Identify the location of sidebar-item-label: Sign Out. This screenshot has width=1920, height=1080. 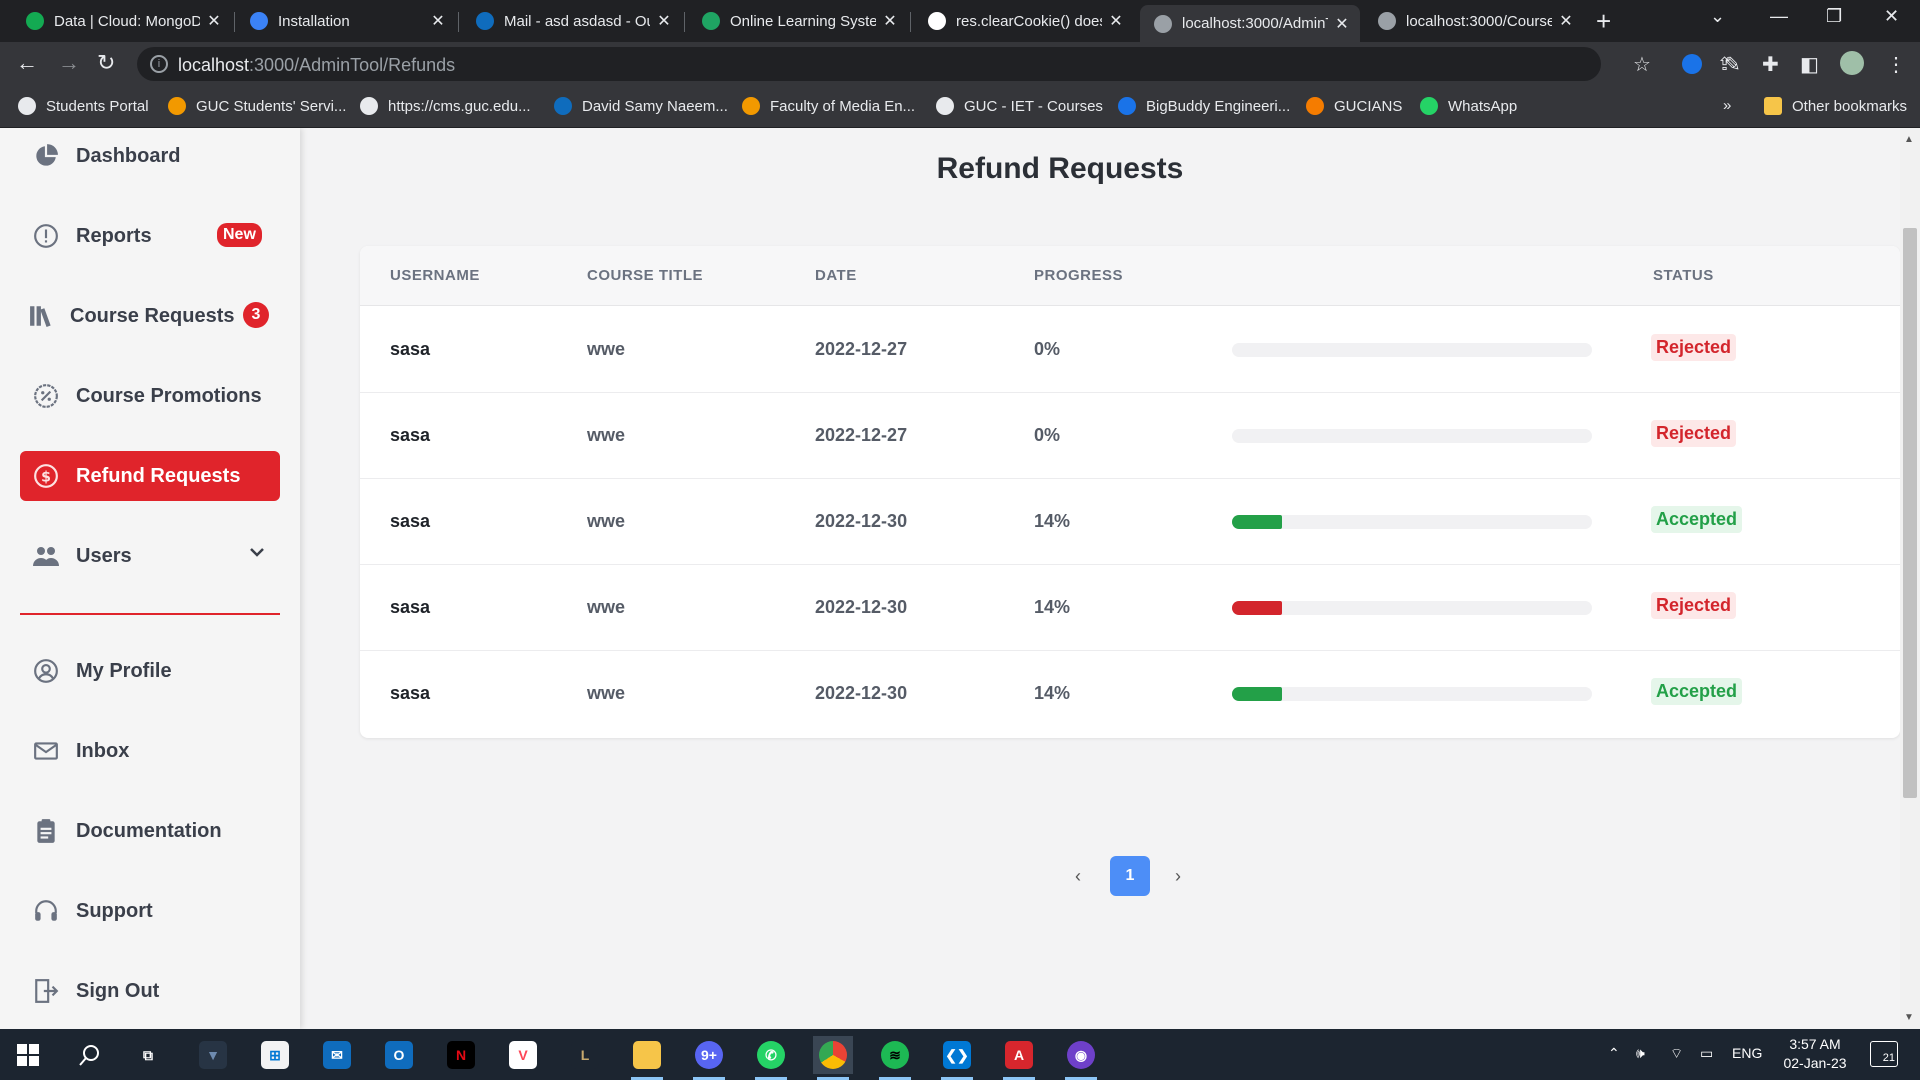
(118, 990).